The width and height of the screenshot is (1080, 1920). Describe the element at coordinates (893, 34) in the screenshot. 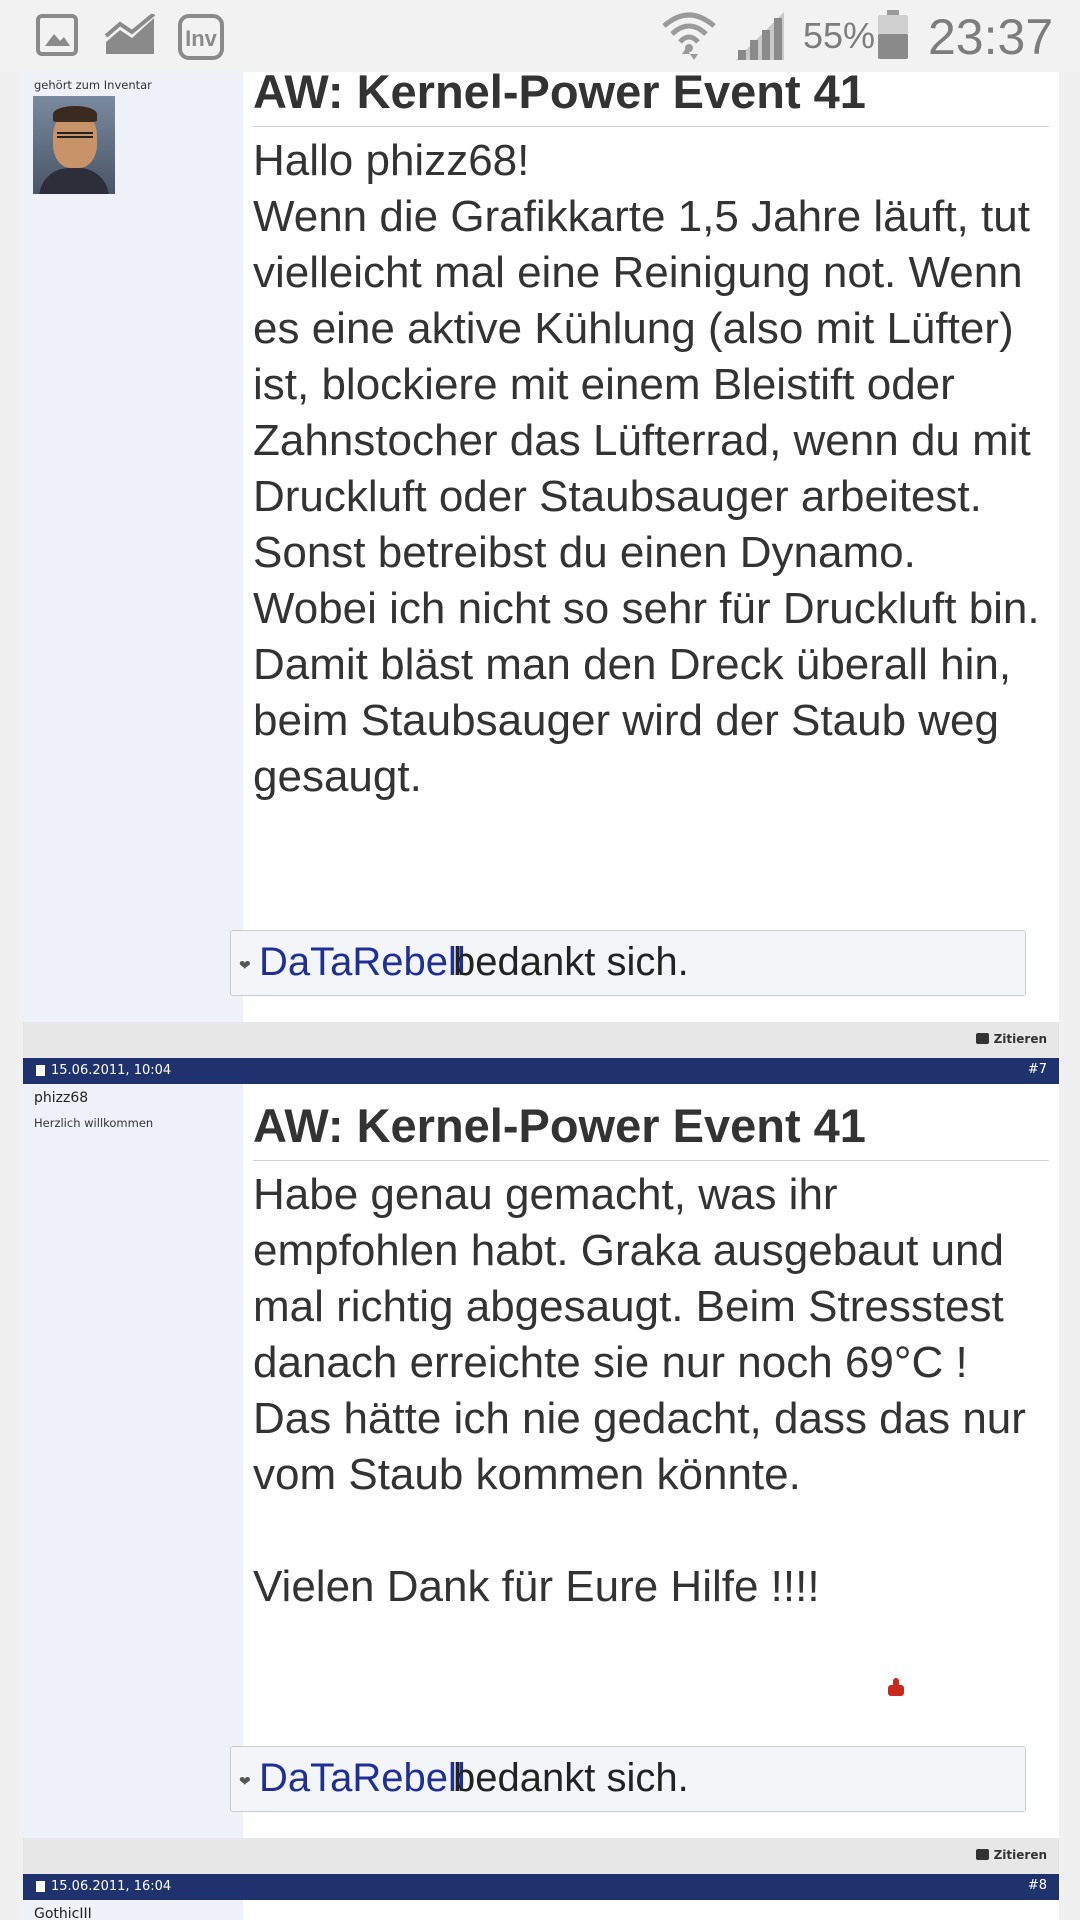

I see `battery-icon` at that location.